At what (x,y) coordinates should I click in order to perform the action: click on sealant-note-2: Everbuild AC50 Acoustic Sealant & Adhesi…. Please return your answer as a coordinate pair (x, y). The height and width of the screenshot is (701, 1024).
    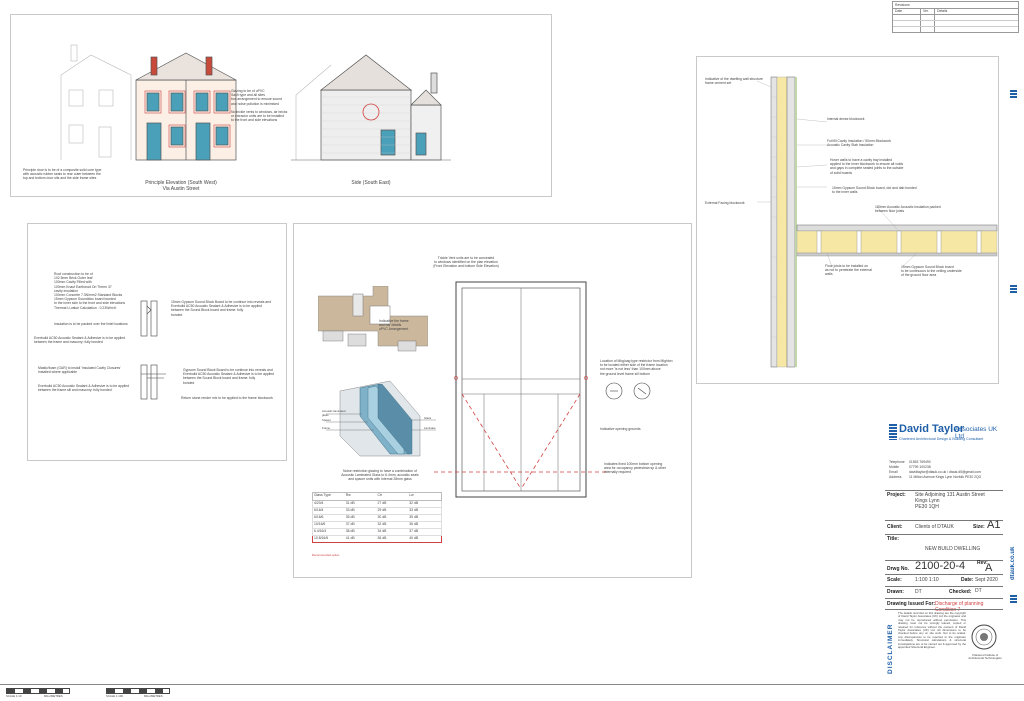
    Looking at the image, I should click on (84, 388).